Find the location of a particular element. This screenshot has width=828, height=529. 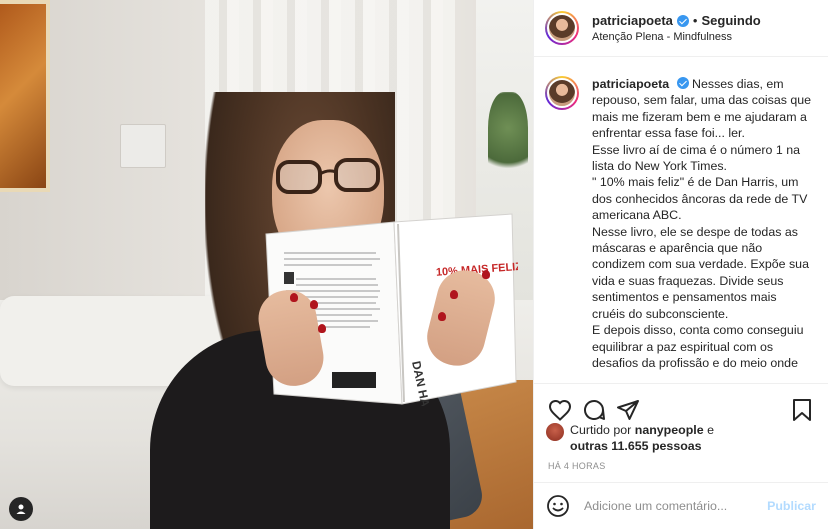

liker-avatar is located at coordinates (555, 432).